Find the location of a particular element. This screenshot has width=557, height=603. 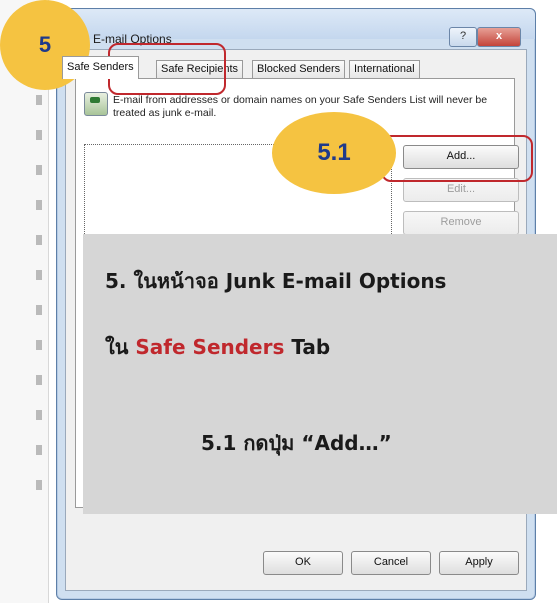

tab-safe-senders: Safe Senders is located at coordinates (100, 67).